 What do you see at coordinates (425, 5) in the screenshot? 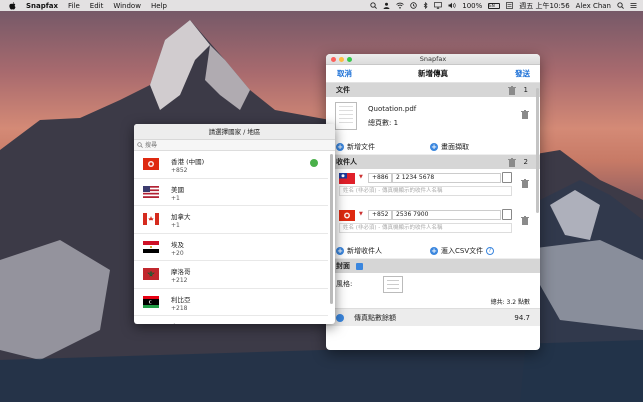
I see `bluetooth-icon` at bounding box center [425, 5].